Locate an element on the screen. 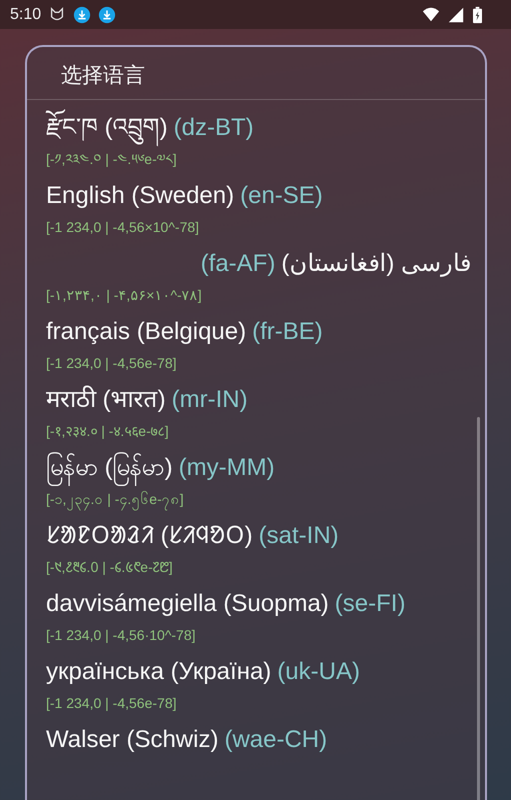  language-name: فارسی (افغانستان) is located at coordinates (376, 264).